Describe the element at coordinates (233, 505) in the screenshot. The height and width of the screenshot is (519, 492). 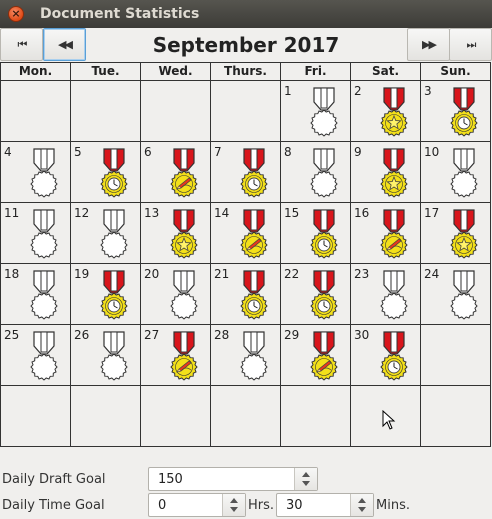
I see `hours-stepper` at that location.